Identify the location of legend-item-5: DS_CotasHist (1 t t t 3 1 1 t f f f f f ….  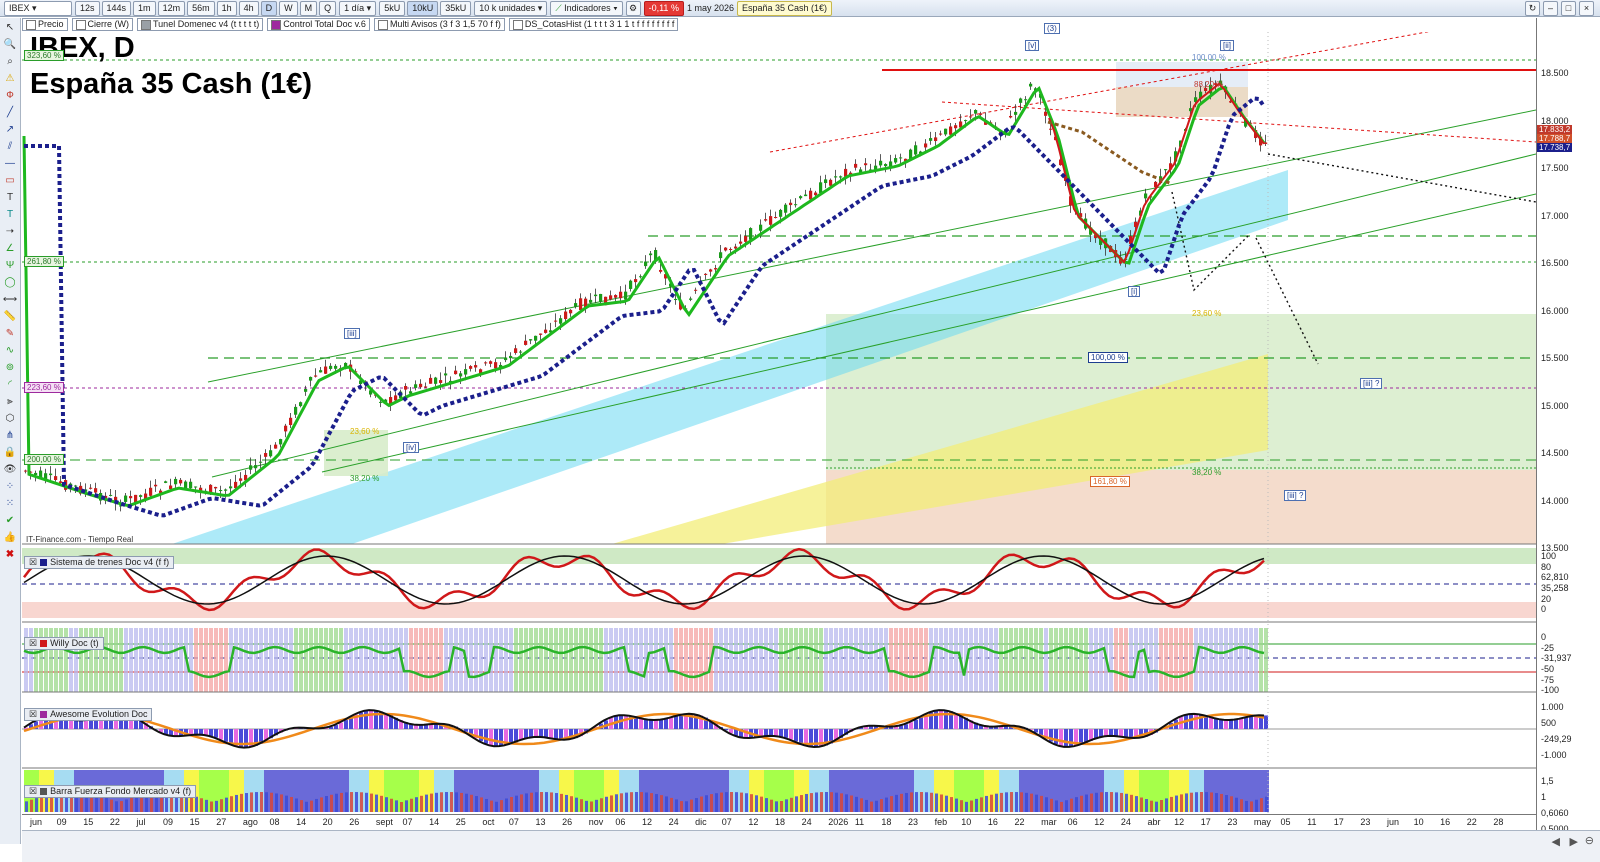
(594, 24).